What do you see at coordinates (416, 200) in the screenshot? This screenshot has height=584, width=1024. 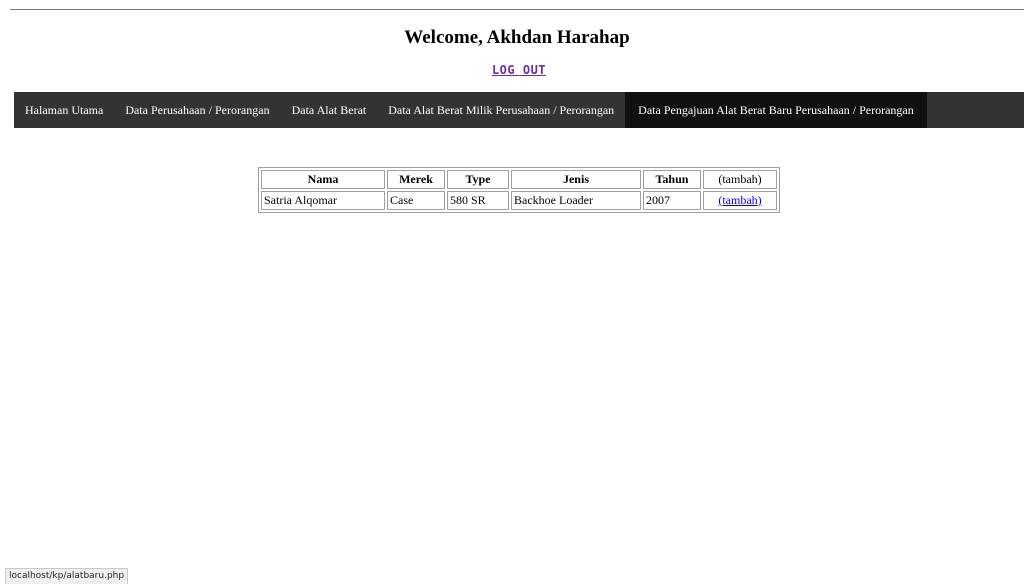 I see `cell-merek: Case` at bounding box center [416, 200].